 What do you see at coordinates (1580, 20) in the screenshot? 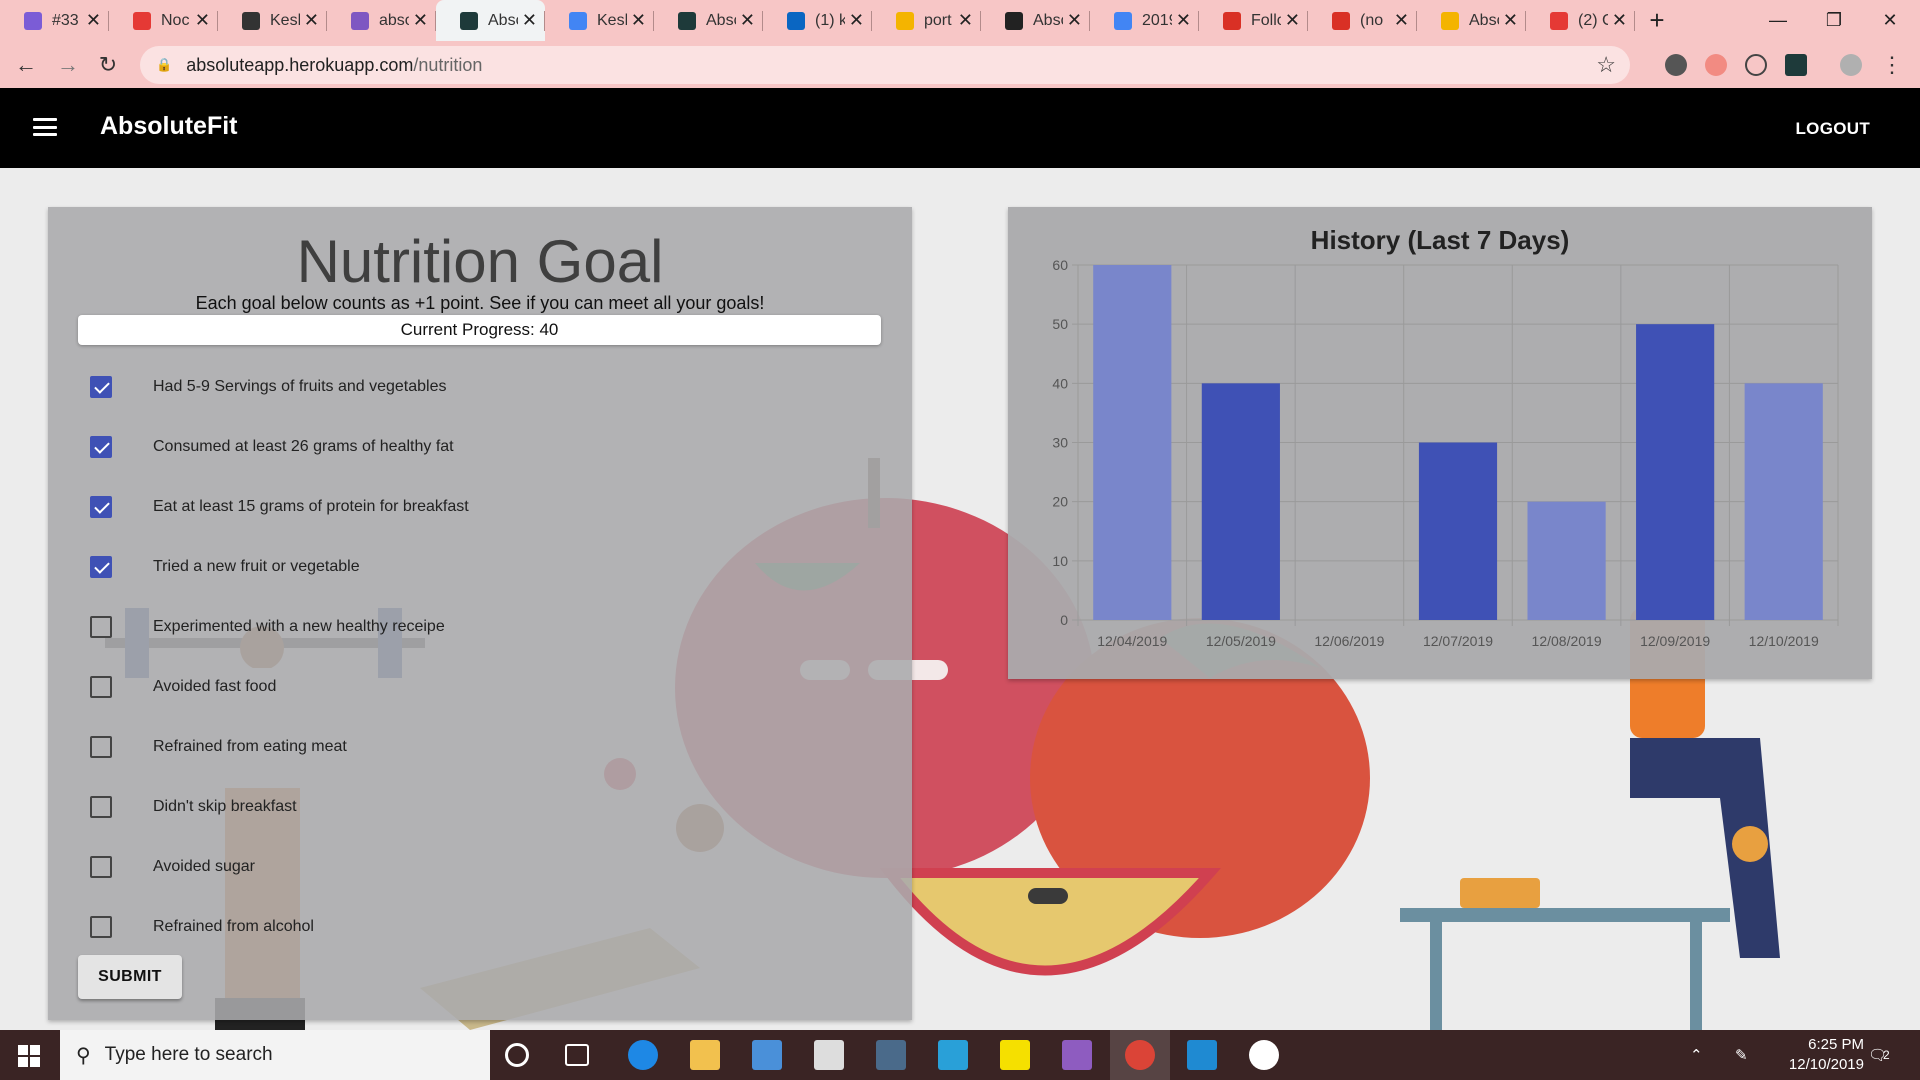
I see `browser-tab: (2) C ✕` at bounding box center [1580, 20].